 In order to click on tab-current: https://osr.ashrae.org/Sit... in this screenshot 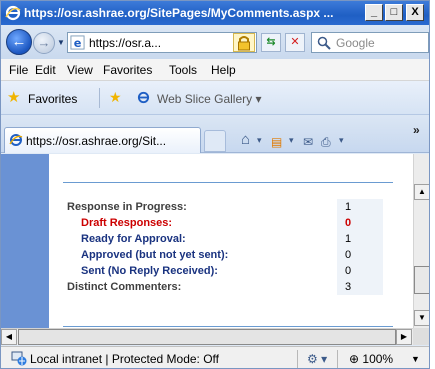, I will do `click(102, 140)`.